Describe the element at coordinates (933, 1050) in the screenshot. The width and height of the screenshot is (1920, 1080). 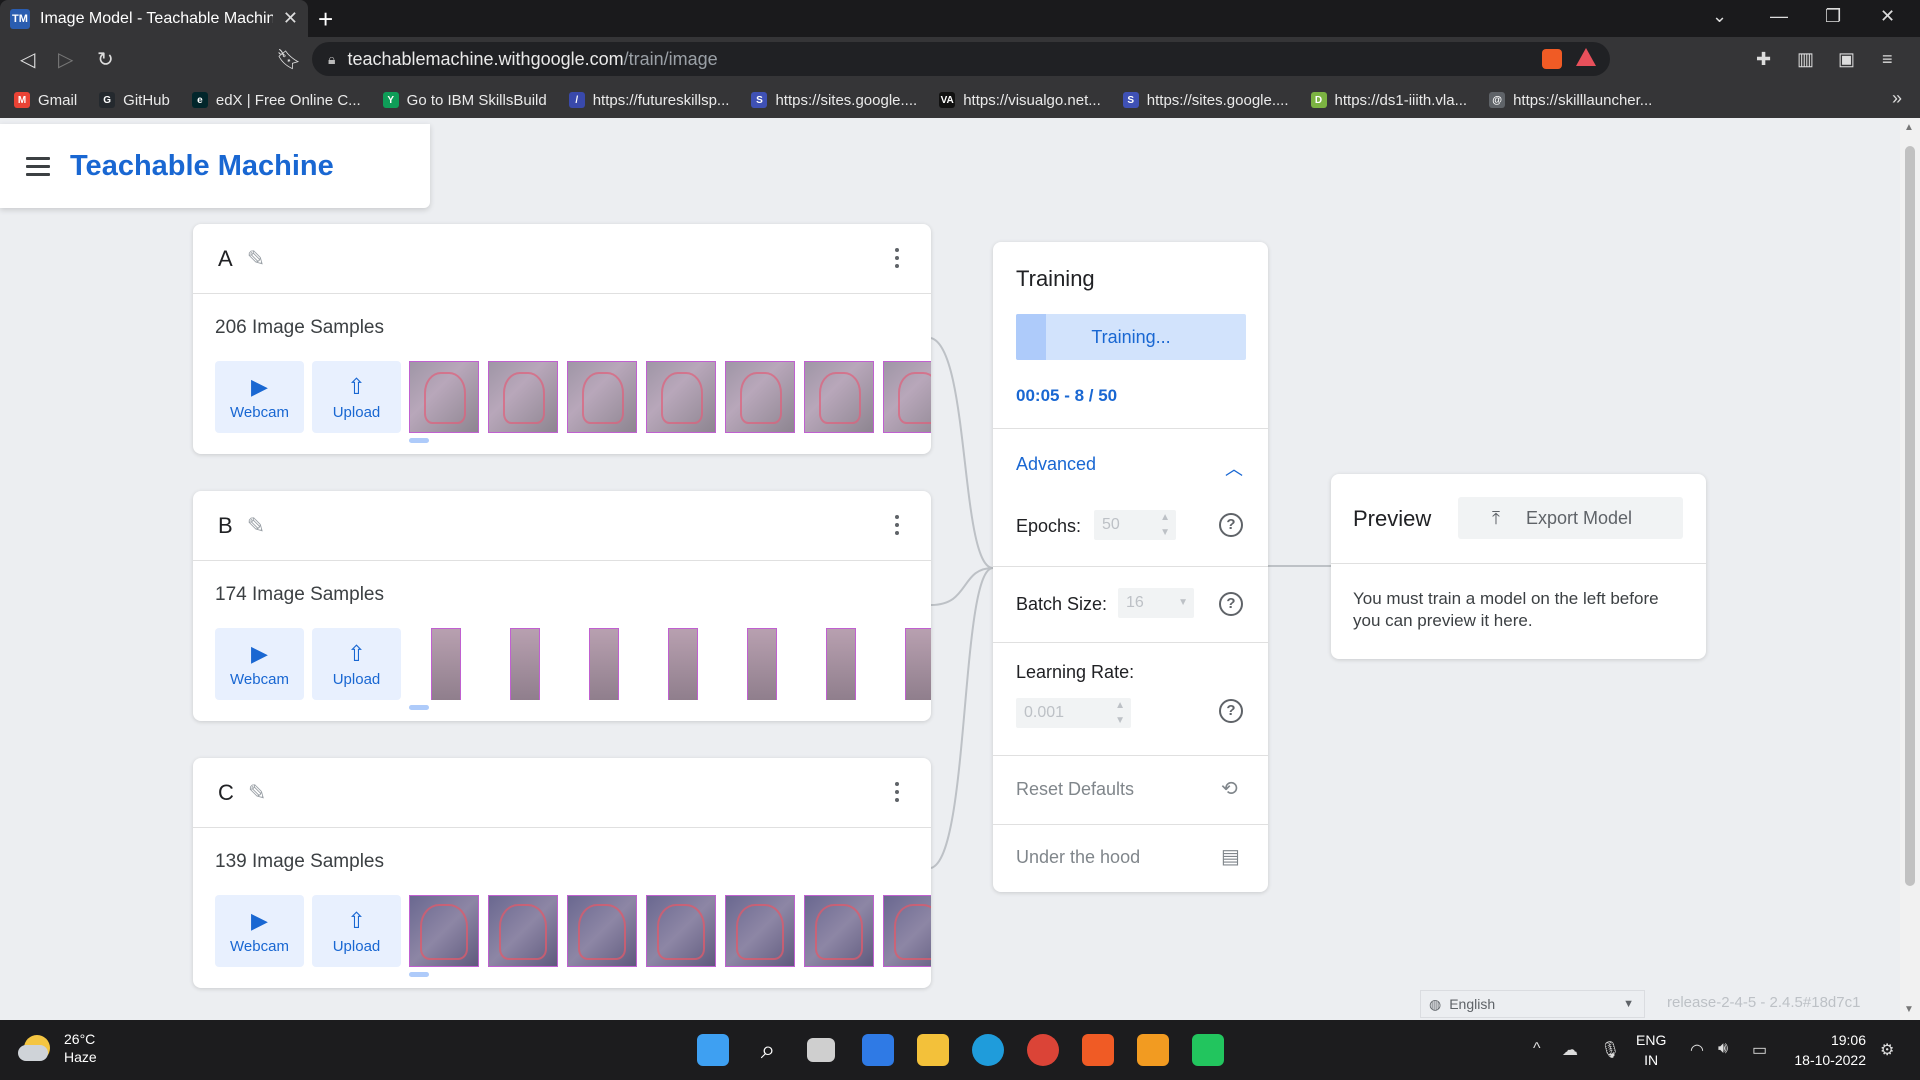
I see `file-explorer-icon` at that location.